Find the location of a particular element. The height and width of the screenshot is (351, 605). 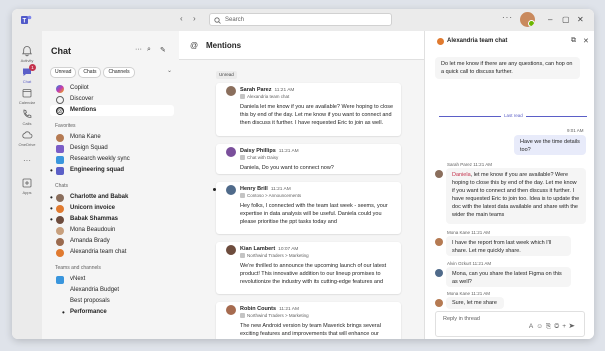

rail-chat: 1 Chat is located at coordinates (27, 74).